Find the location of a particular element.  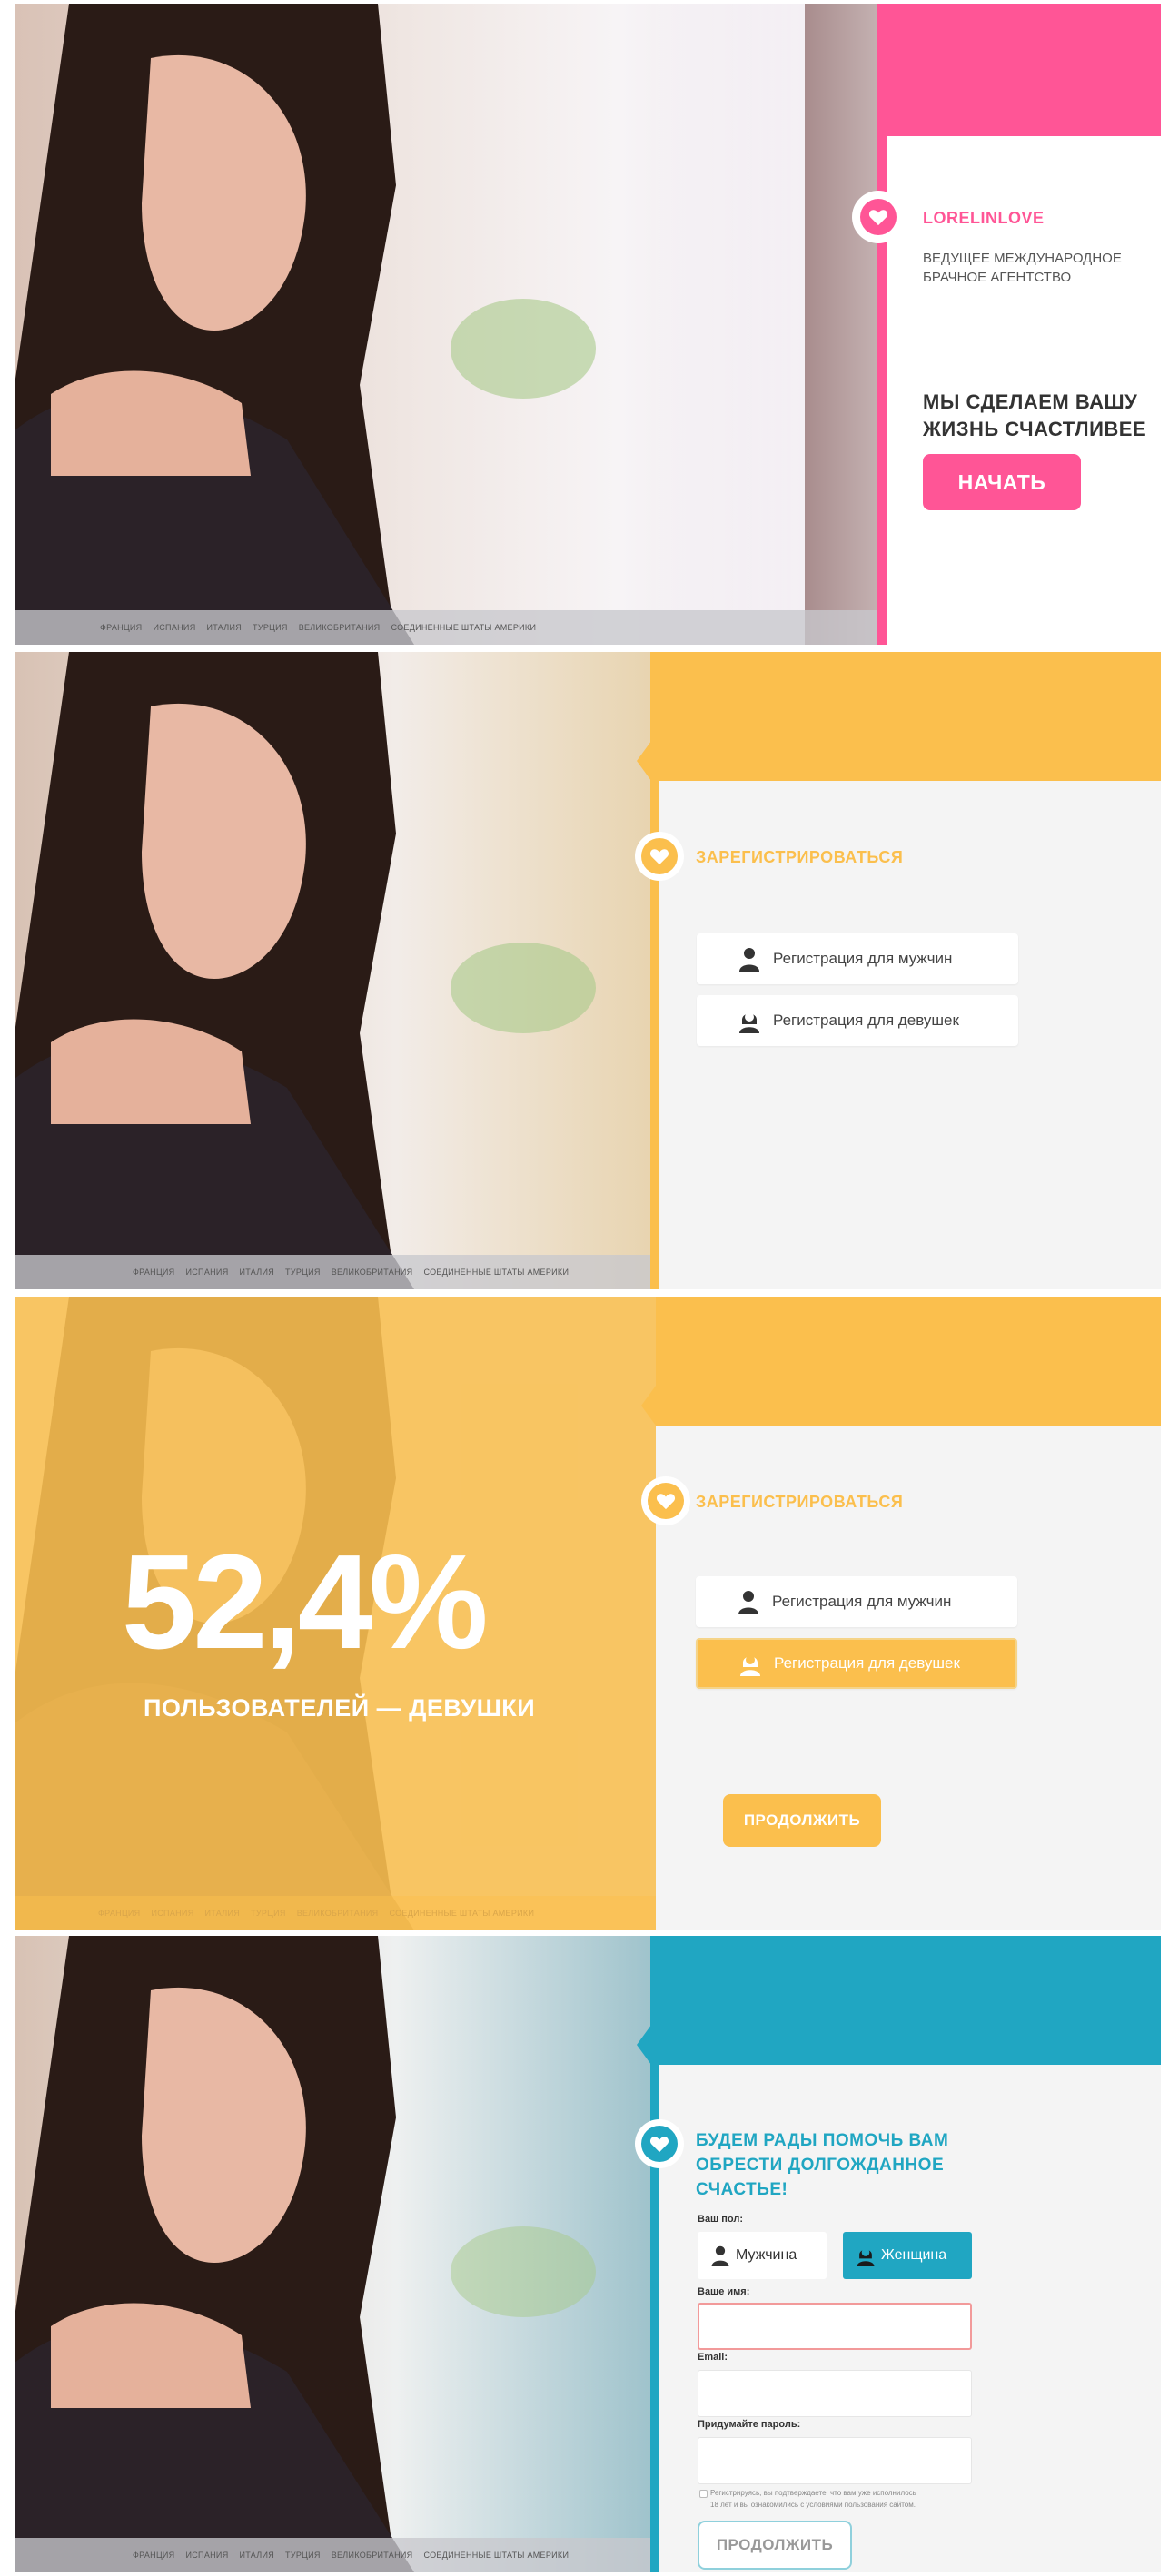

title-line: БУДЕМ РАДЫ ПОМОЧЬ ВАМ is located at coordinates (822, 2140).